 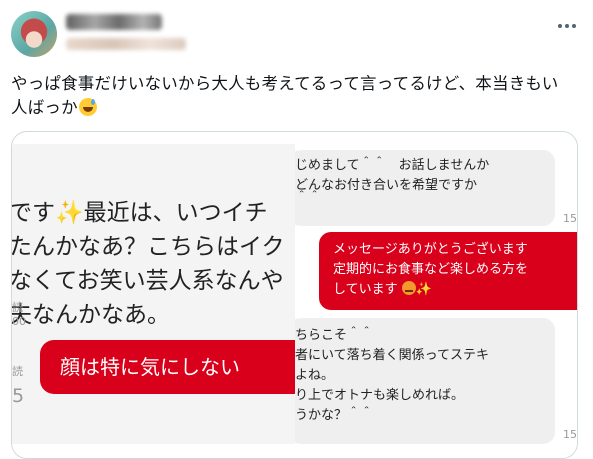 What do you see at coordinates (334, 415) in the screenshot?
I see `chat-line: うかな？＾＾` at bounding box center [334, 415].